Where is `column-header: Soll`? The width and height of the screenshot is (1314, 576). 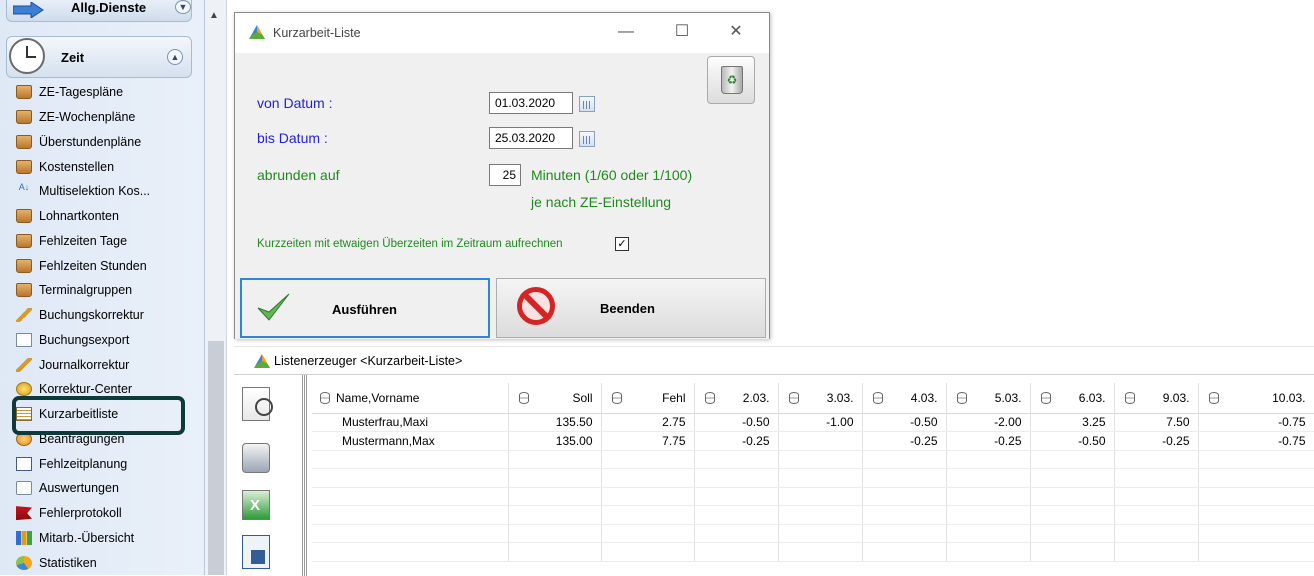 column-header: Soll is located at coordinates (555, 398).